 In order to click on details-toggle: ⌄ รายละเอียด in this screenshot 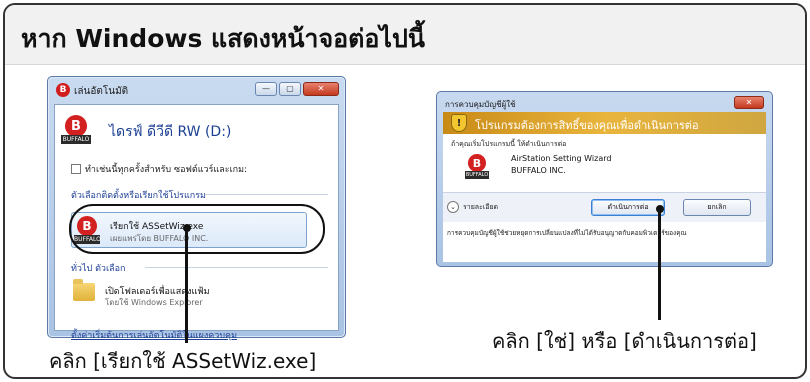, I will do `click(472, 207)`.